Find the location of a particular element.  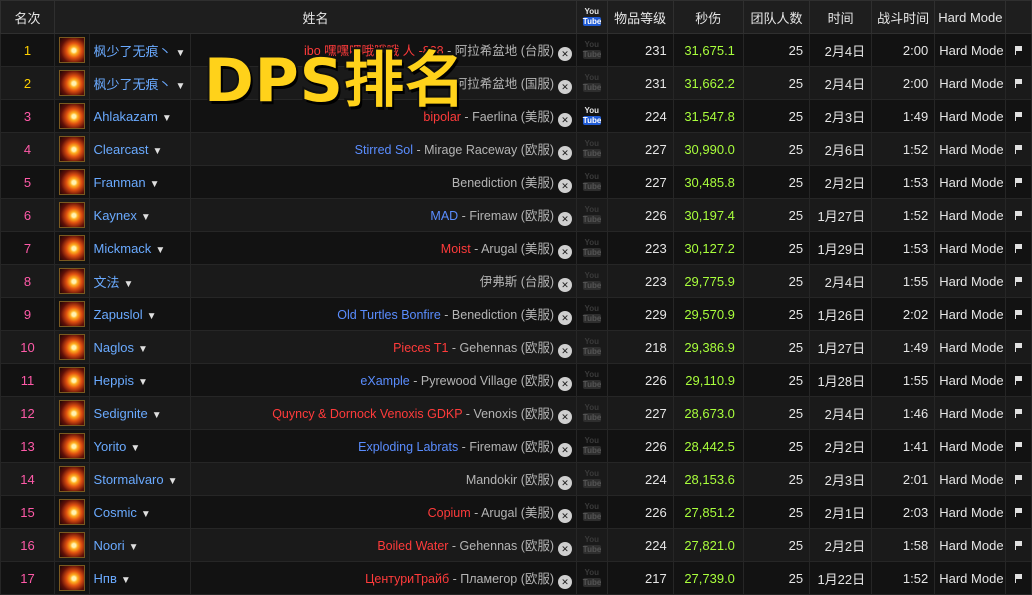

player-name-link: Ahlakazam is located at coordinates (126, 116).